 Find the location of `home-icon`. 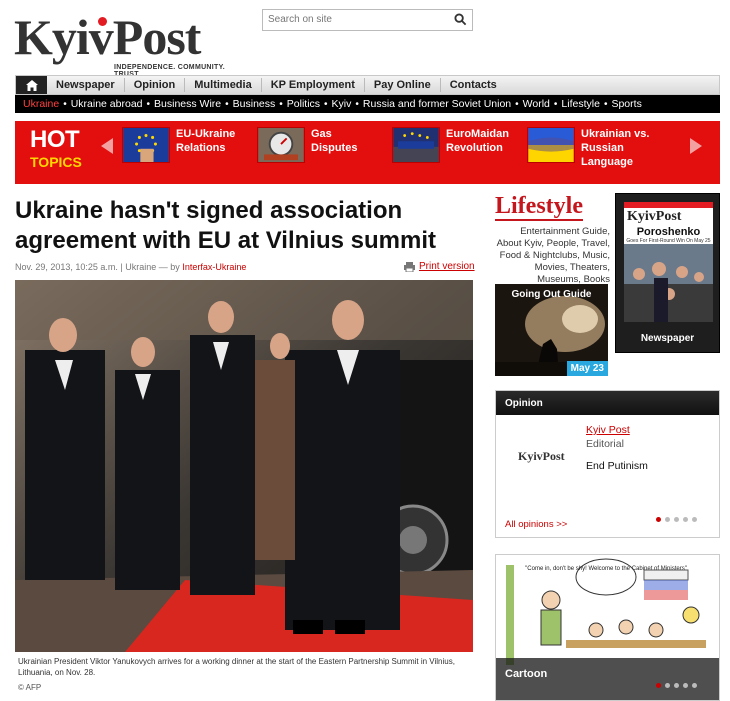

home-icon is located at coordinates (31, 85).